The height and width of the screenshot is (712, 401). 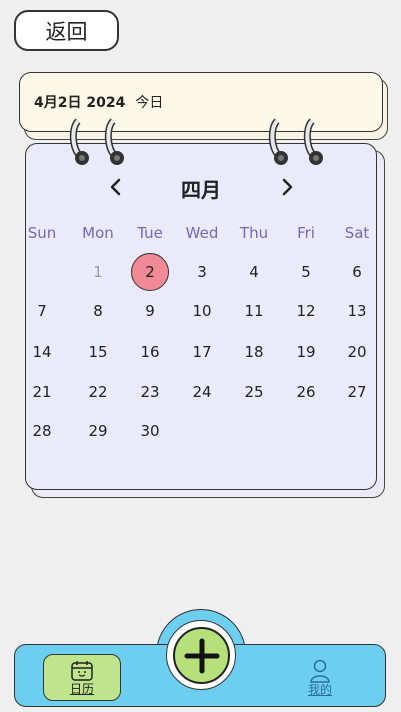 I want to click on weekday-wed: Wed, so click(x=202, y=233).